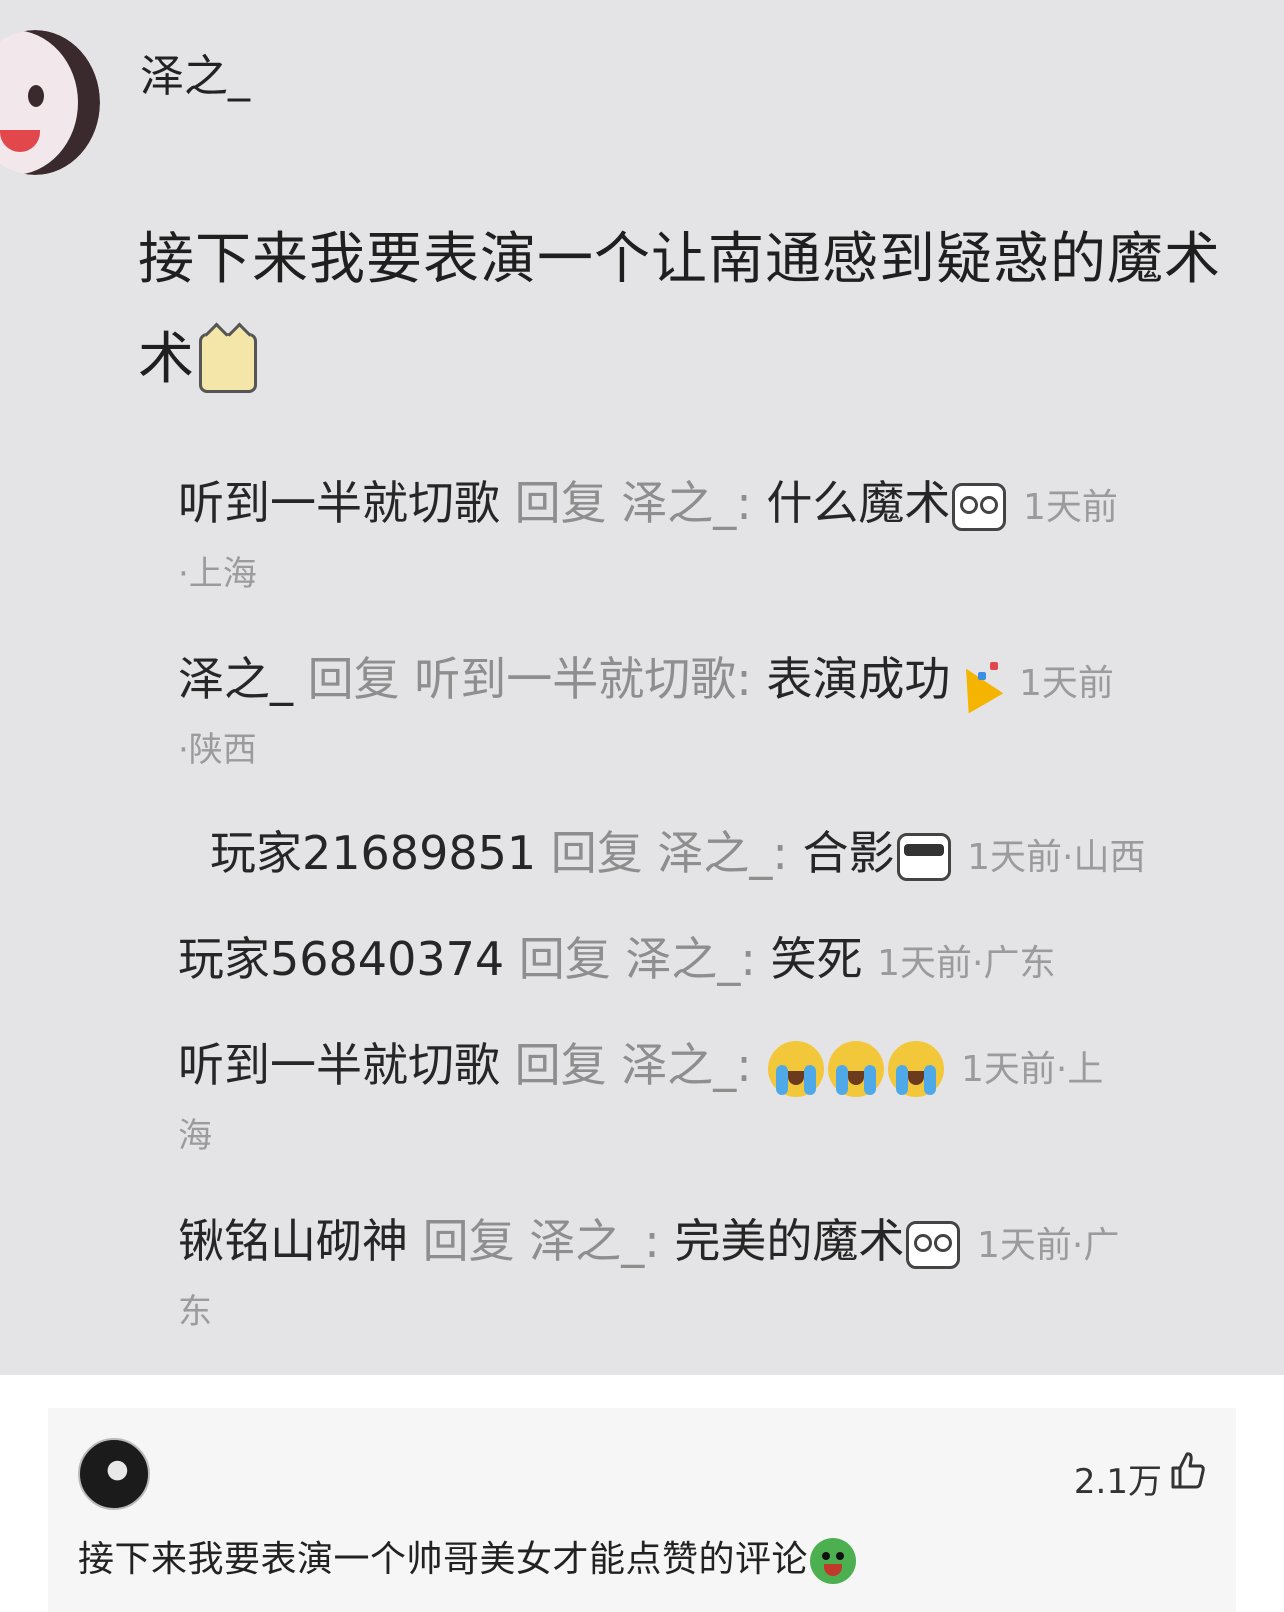 Image resolution: width=1284 pixels, height=1612 pixels. Describe the element at coordinates (373, 853) in the screenshot. I see `reply-user: 玩家21689851` at that location.